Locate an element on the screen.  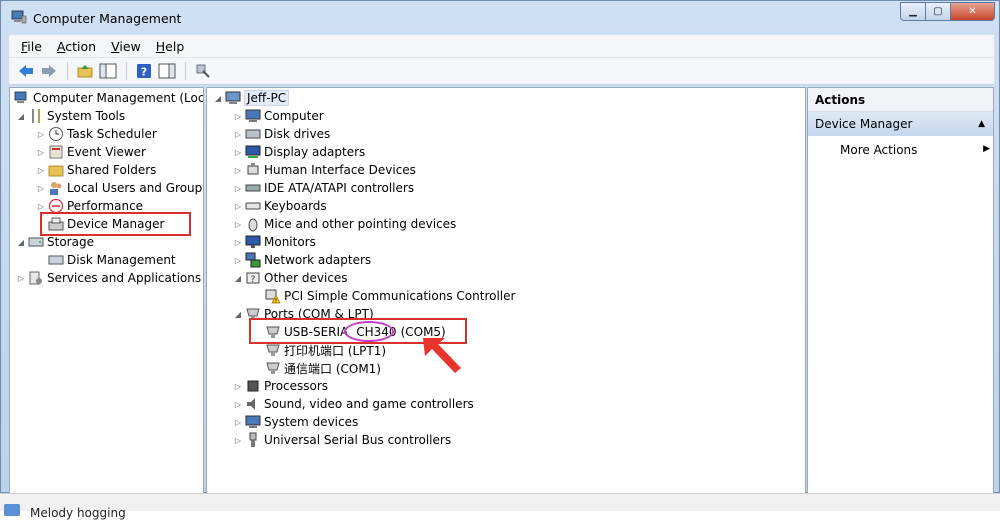
actions-section-device-manager: Device Manager ▲ is located at coordinates (900, 124).